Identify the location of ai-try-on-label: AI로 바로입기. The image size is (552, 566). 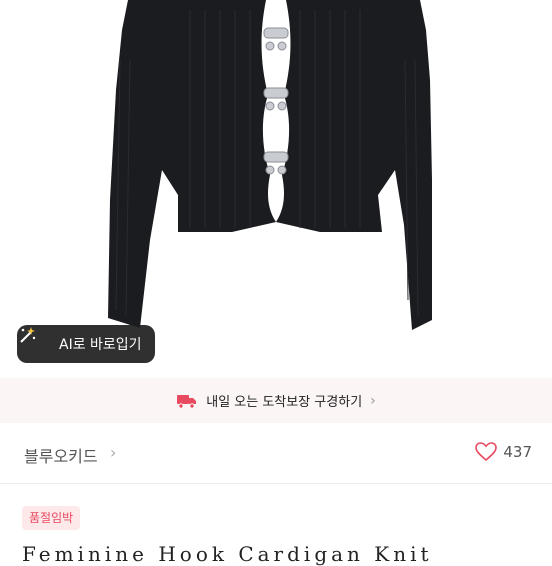
(100, 345).